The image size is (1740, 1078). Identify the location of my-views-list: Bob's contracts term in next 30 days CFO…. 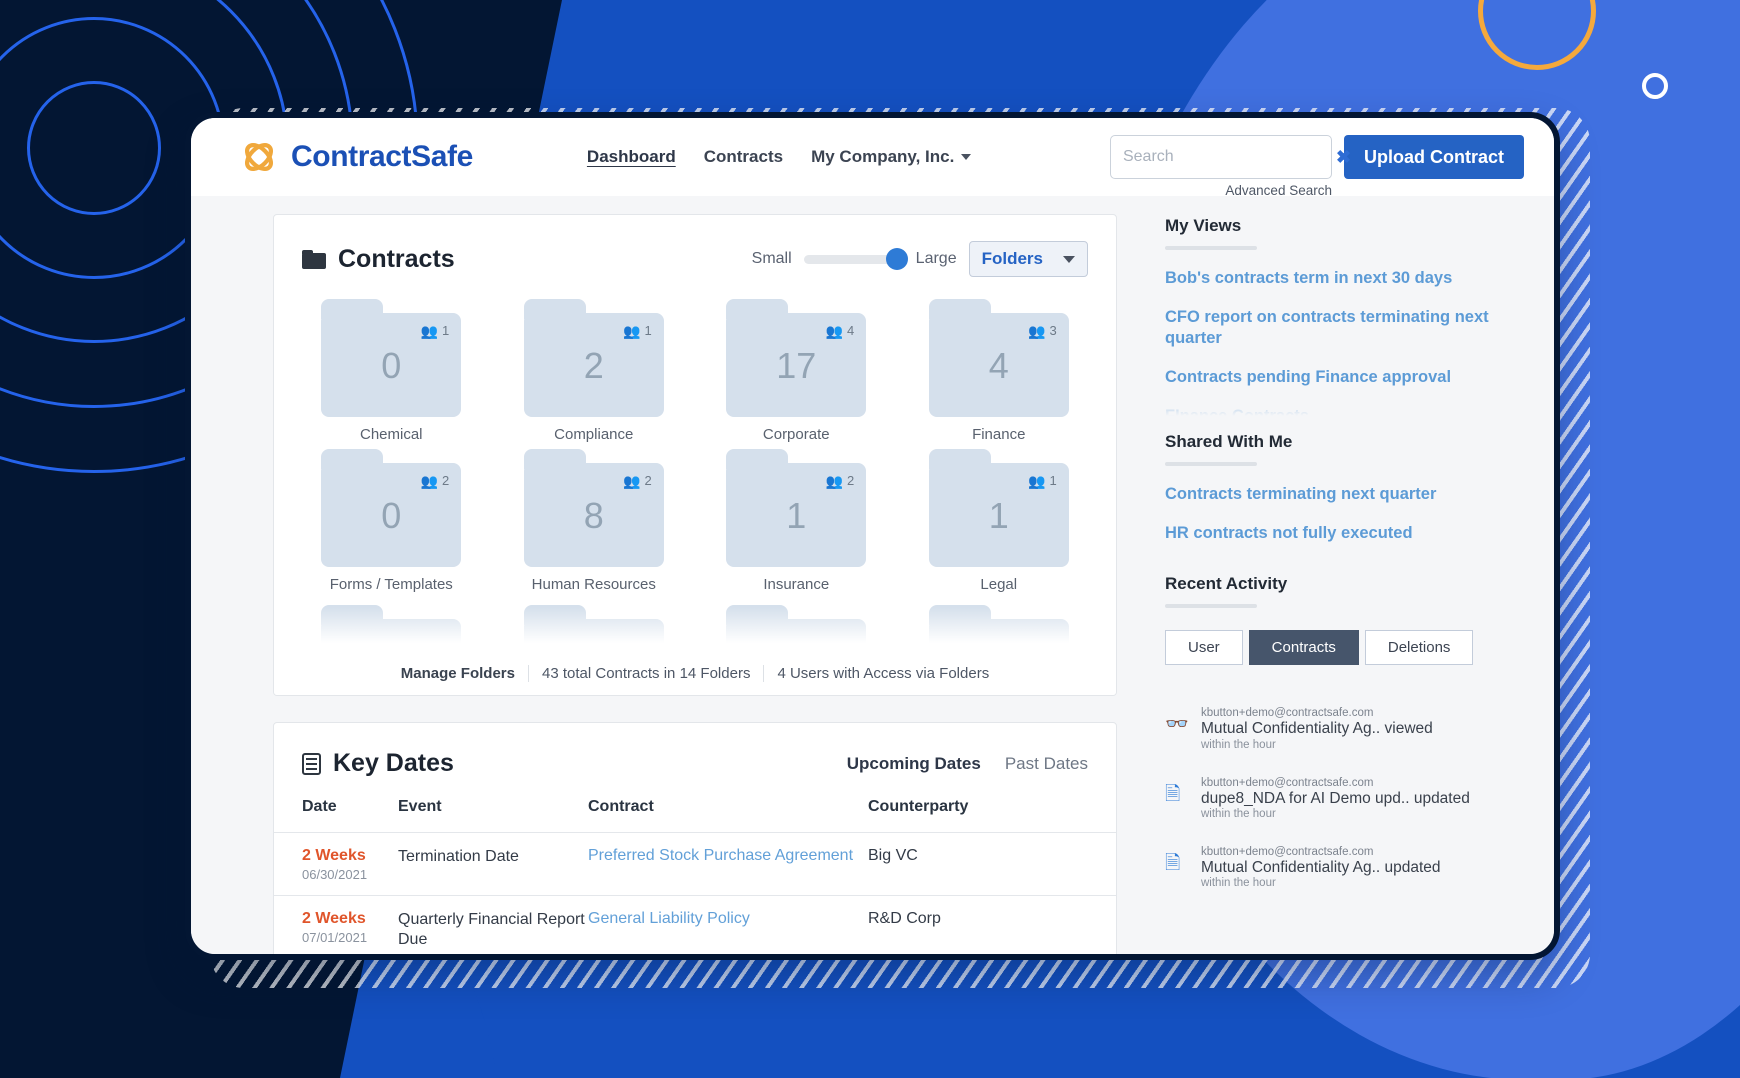
(1346, 335).